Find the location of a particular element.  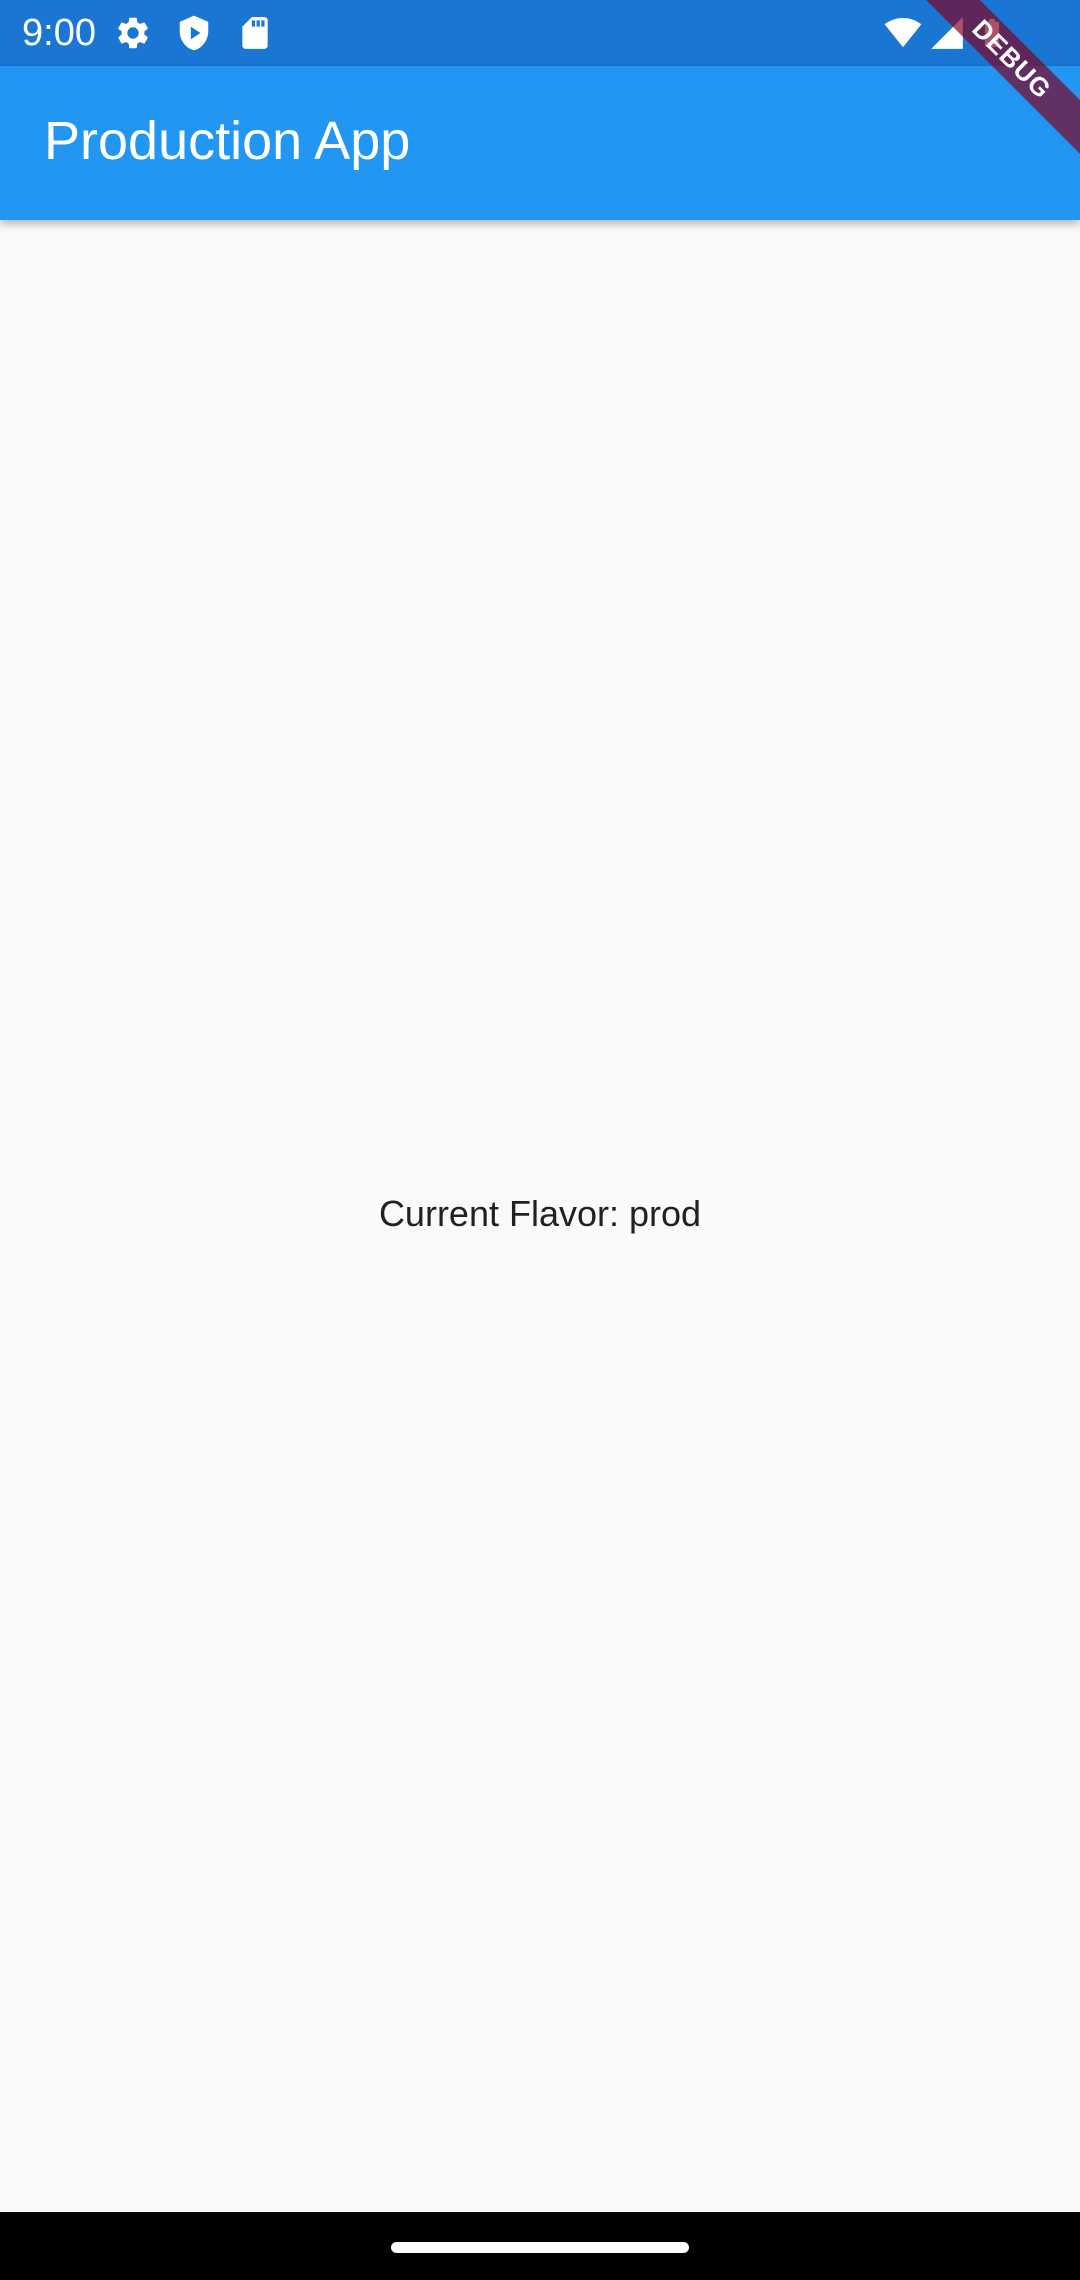

sd-card-icon is located at coordinates (255, 33).